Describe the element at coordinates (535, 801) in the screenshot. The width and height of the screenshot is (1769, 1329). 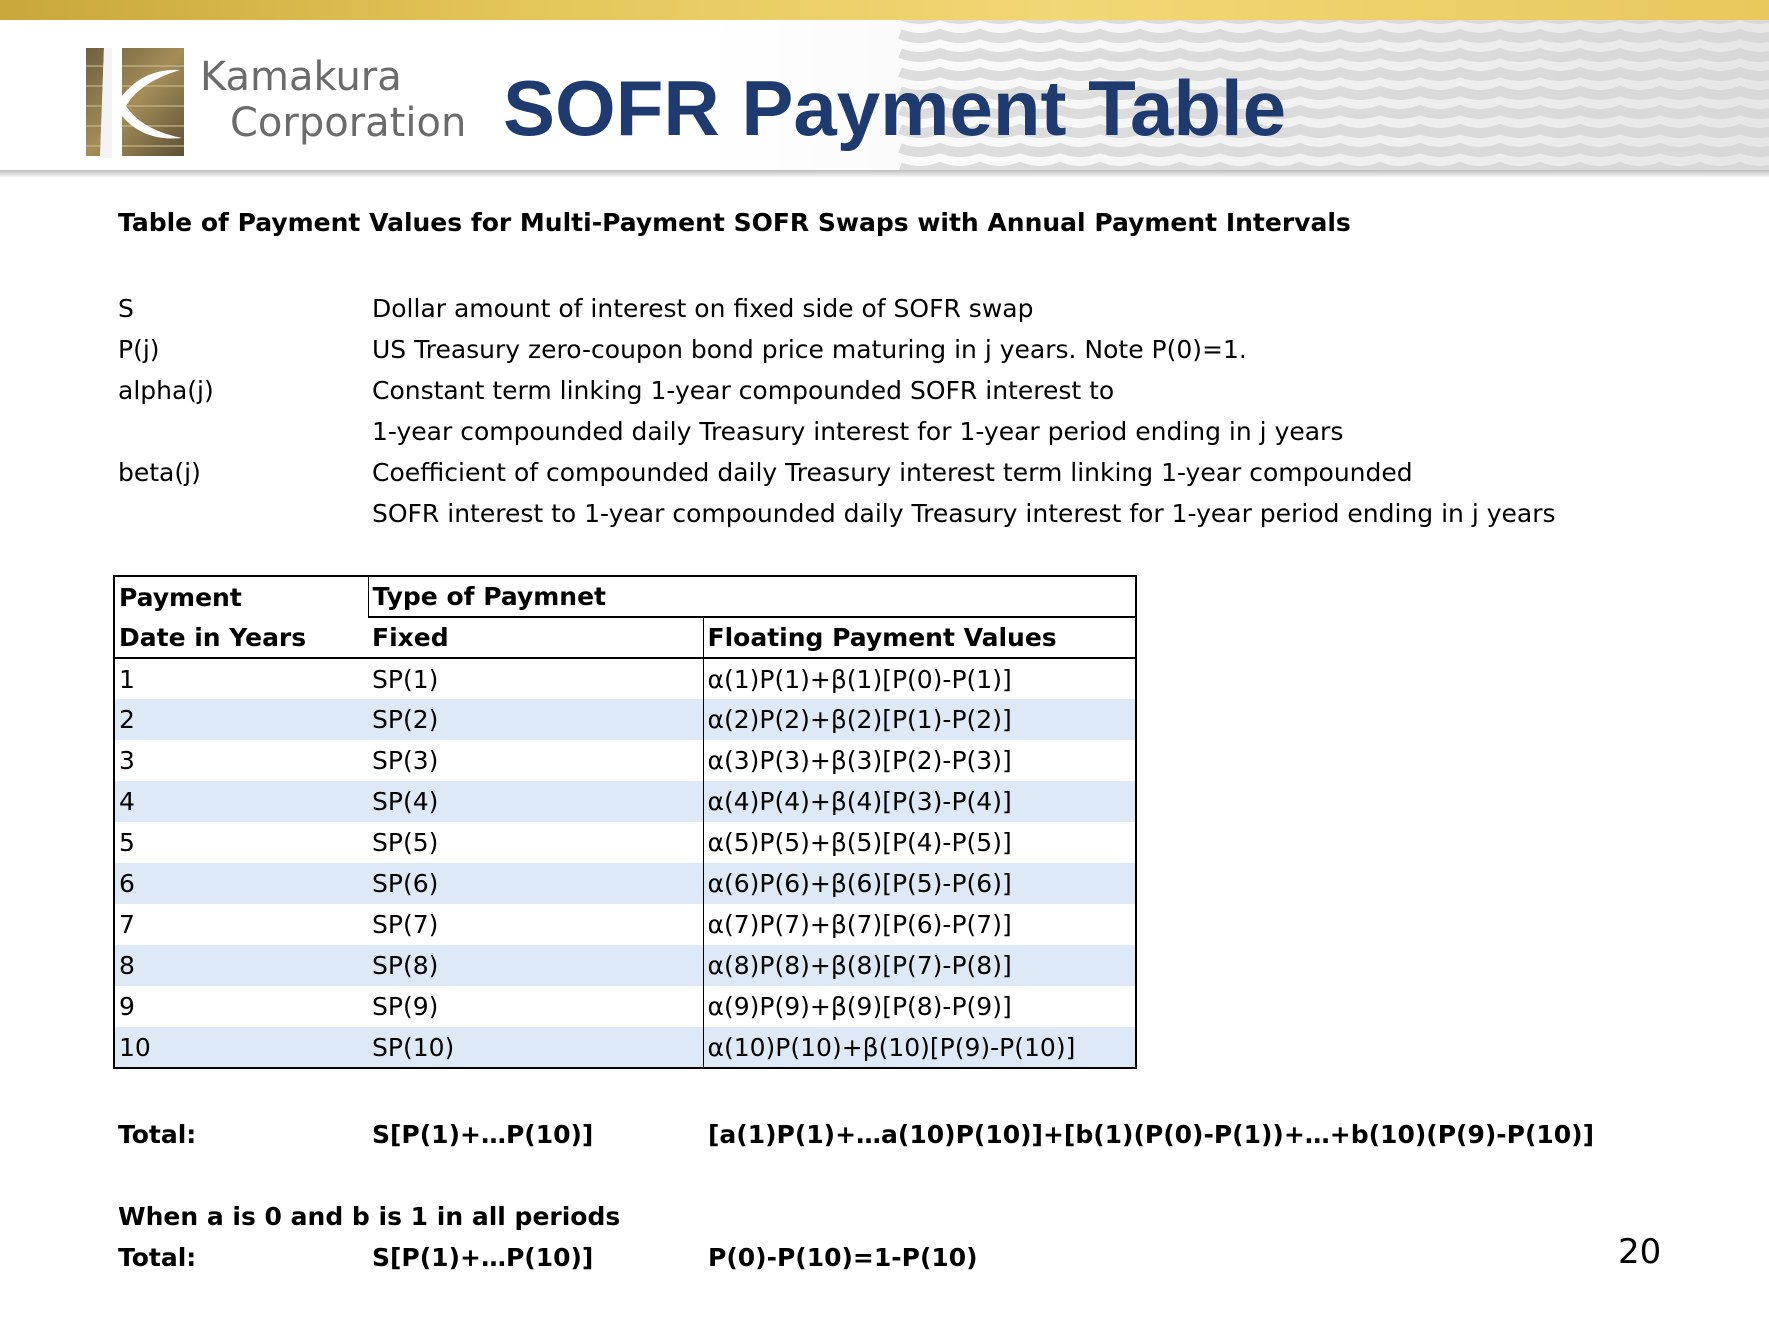
I see `fixed-payment-cell: SP(4)` at that location.